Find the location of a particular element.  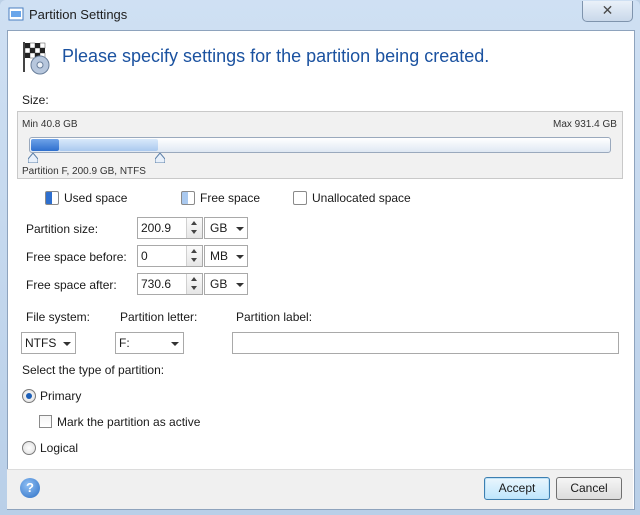

free-space-after-spinner: 730.6 is located at coordinates (170, 284).